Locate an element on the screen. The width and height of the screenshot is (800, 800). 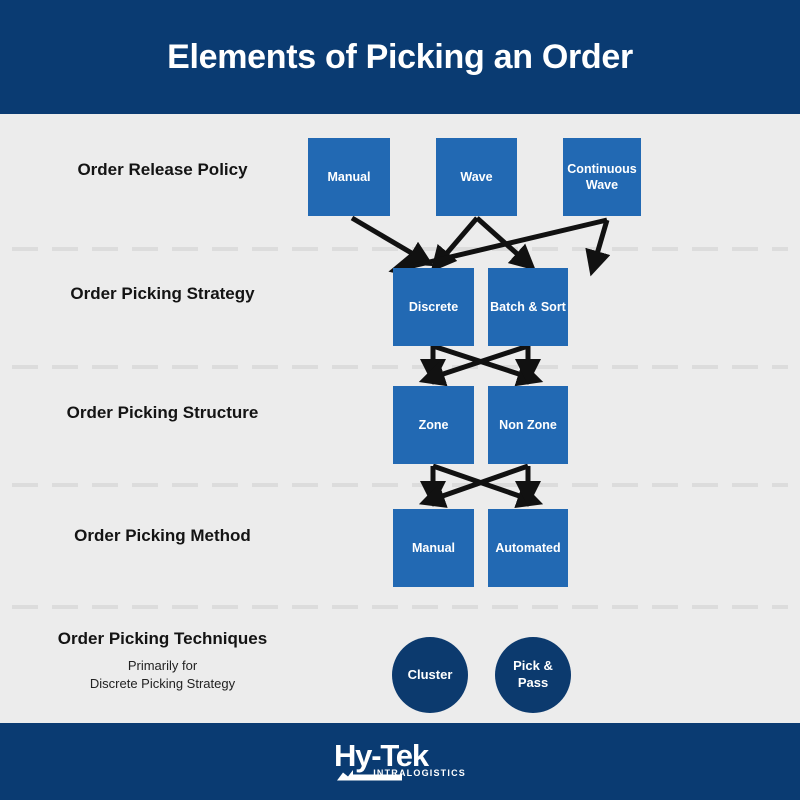
arrow-wave-to-discrete is located at coordinates (454, 244).